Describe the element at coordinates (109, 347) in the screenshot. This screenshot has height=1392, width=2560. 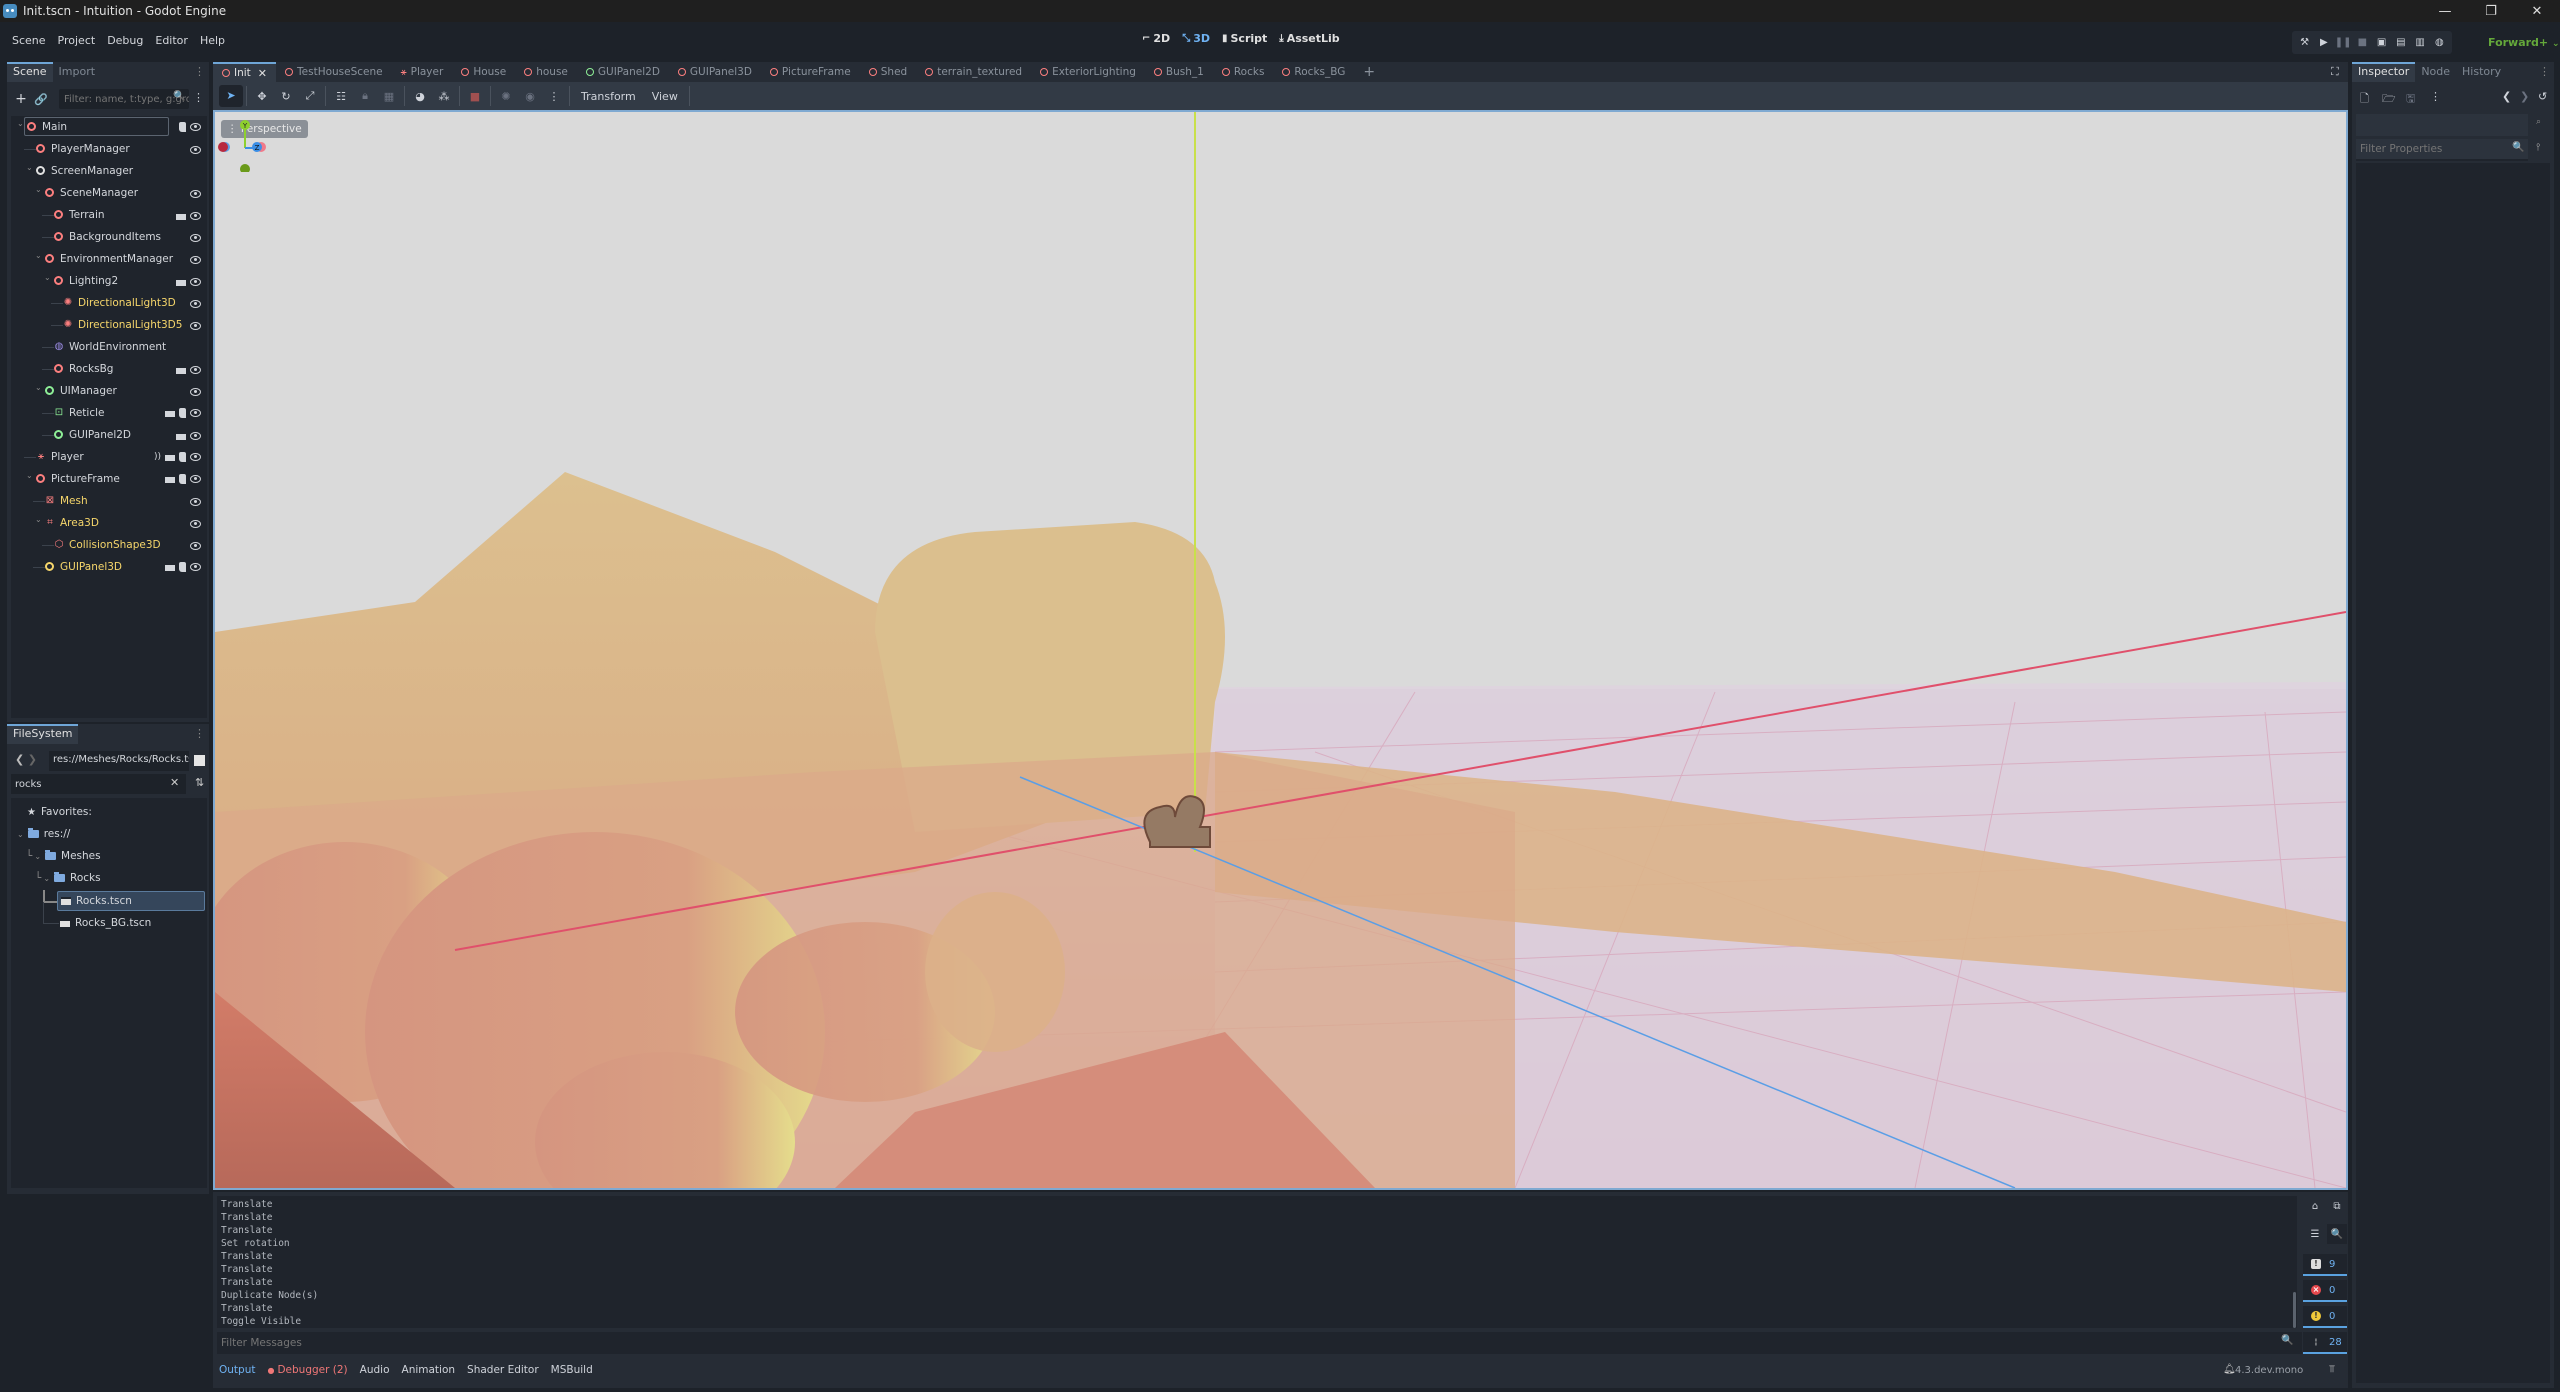
I see `scene-node-worldenvironment: ◍ WorldEnvironment` at that location.